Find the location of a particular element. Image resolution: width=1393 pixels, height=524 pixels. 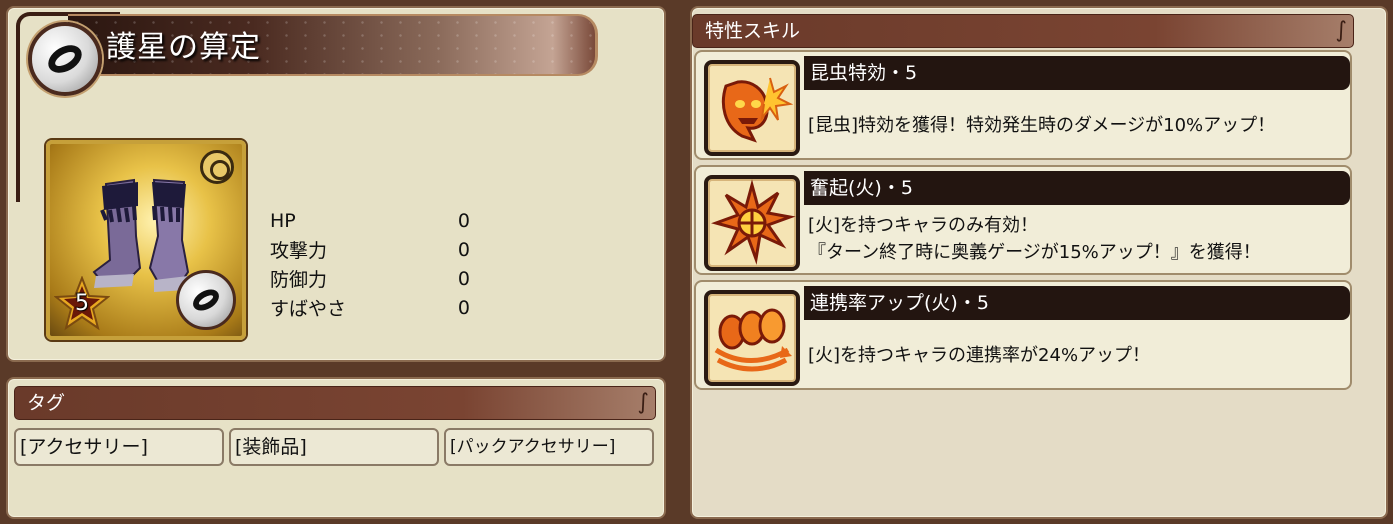

tags-header: タグ ∫ is located at coordinates (335, 403).